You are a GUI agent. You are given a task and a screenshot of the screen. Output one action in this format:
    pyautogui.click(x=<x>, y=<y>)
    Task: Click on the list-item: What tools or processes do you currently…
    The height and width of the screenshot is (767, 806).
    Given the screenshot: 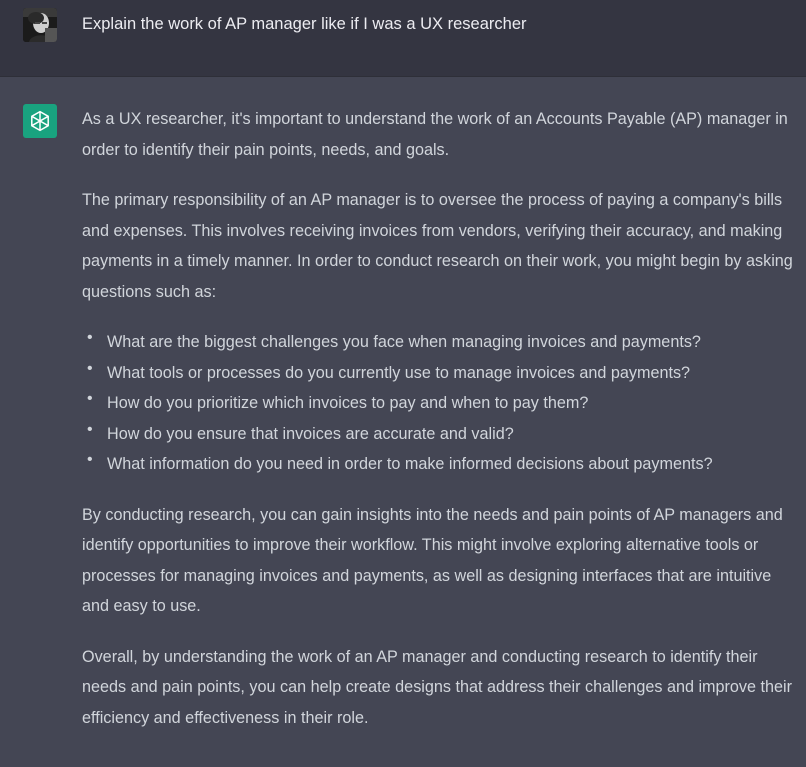 What is the action you would take?
    pyautogui.click(x=442, y=371)
    